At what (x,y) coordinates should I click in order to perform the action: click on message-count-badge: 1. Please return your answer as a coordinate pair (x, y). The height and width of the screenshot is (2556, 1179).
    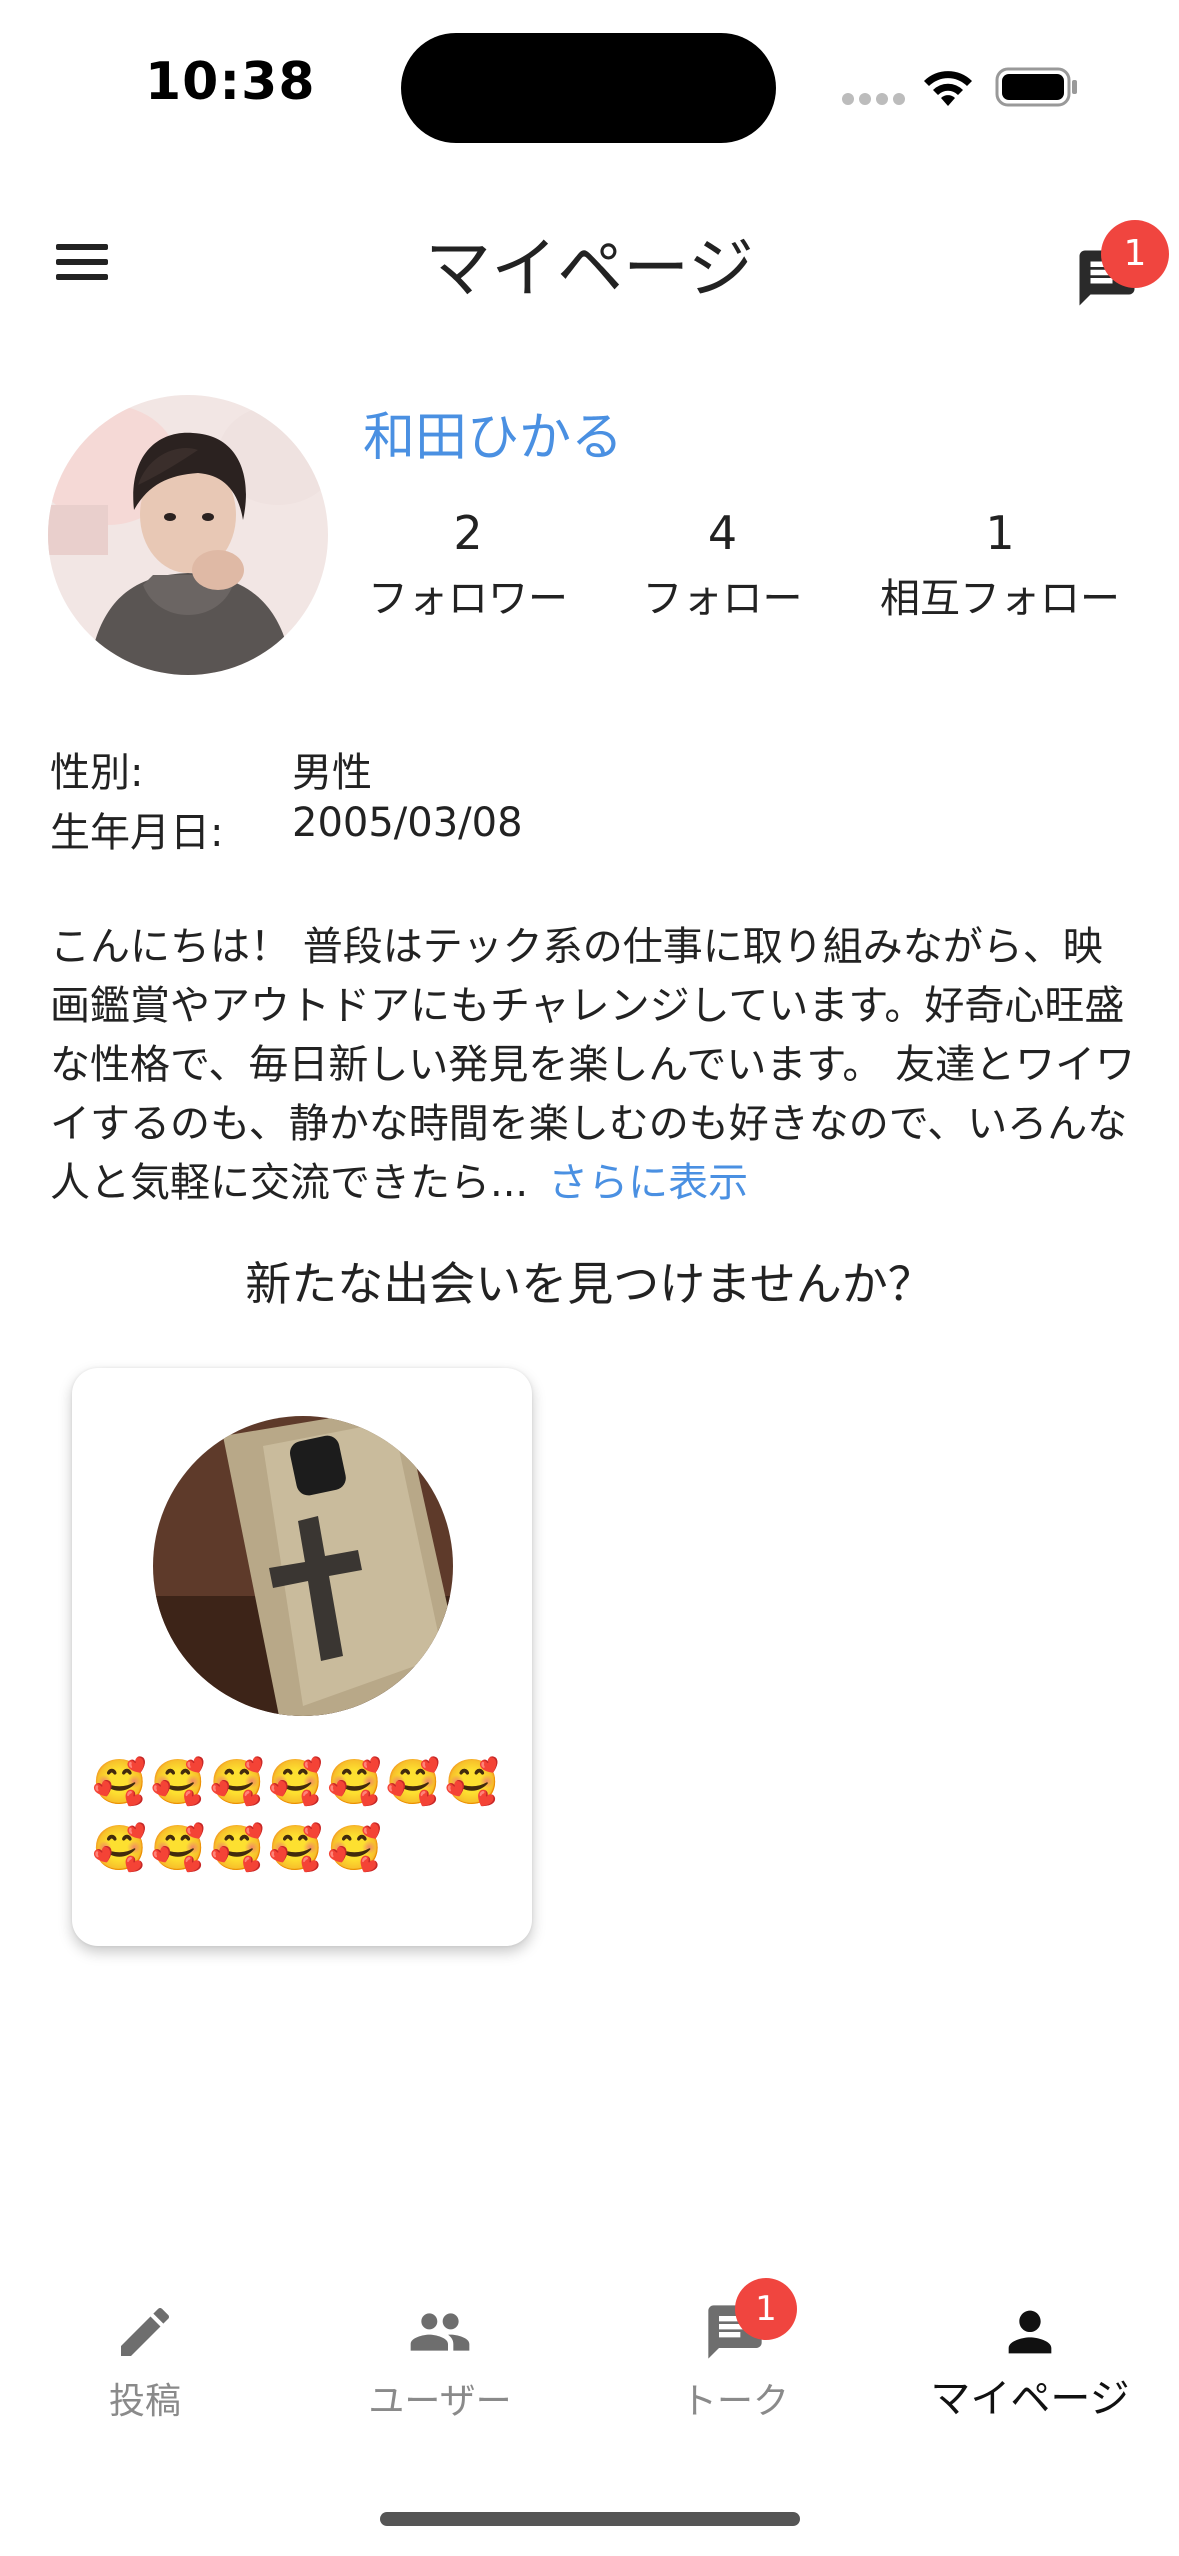
    Looking at the image, I should click on (1135, 254).